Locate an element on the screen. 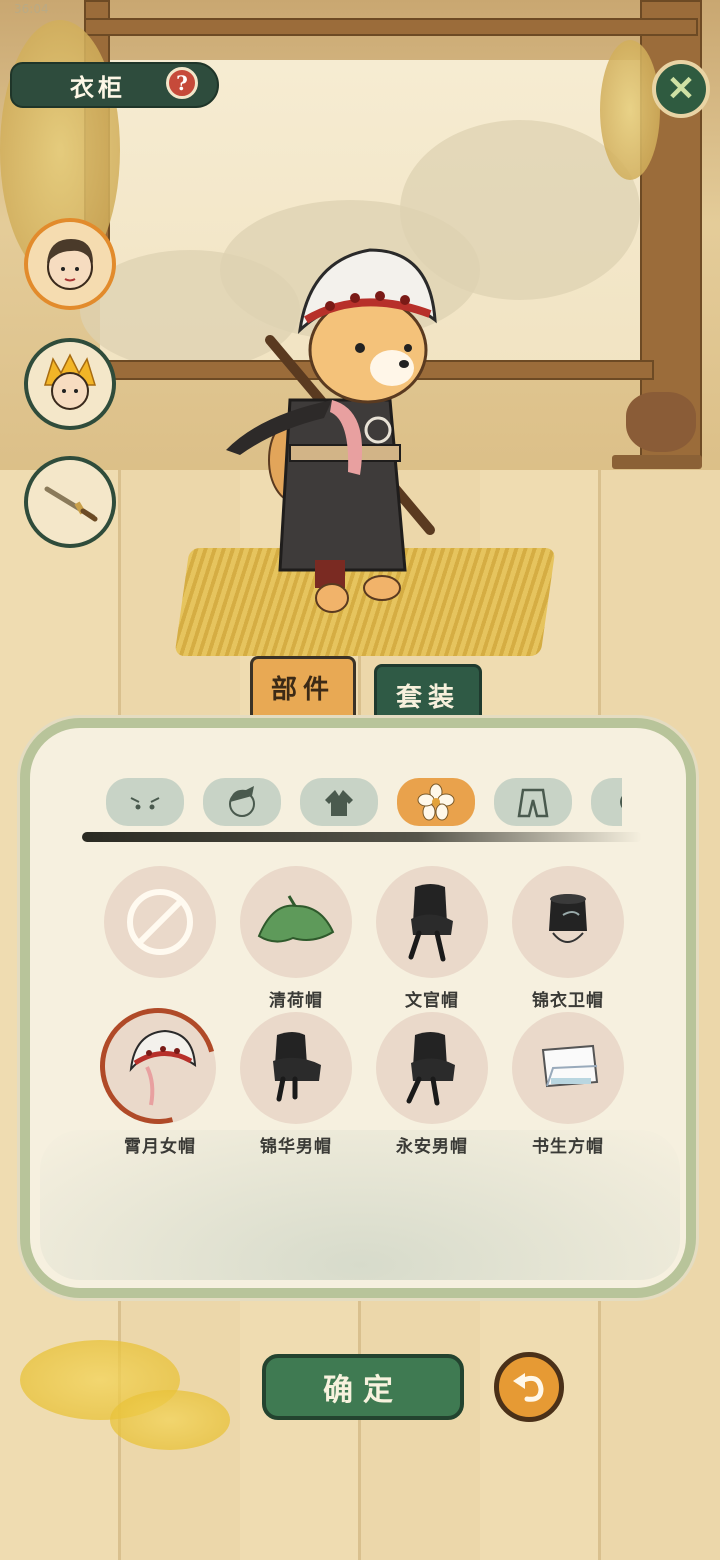 The width and height of the screenshot is (720, 1560). accessory-icon is located at coordinates (621, 802).